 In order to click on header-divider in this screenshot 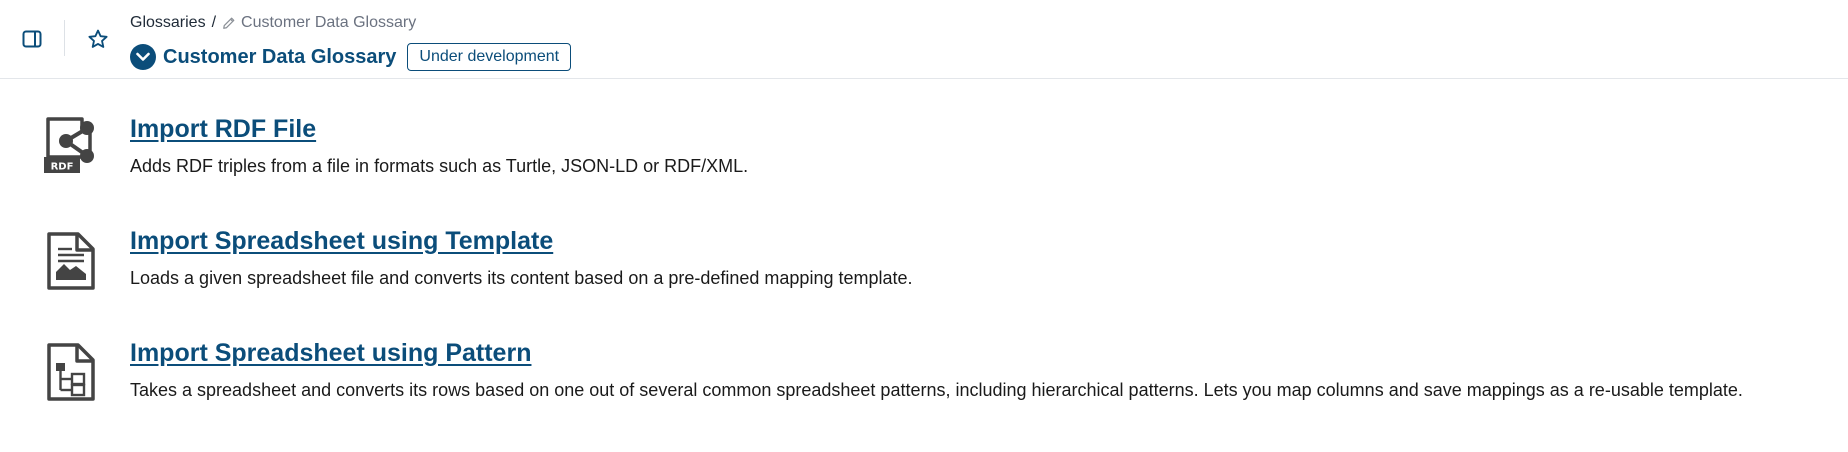, I will do `click(64, 38)`.